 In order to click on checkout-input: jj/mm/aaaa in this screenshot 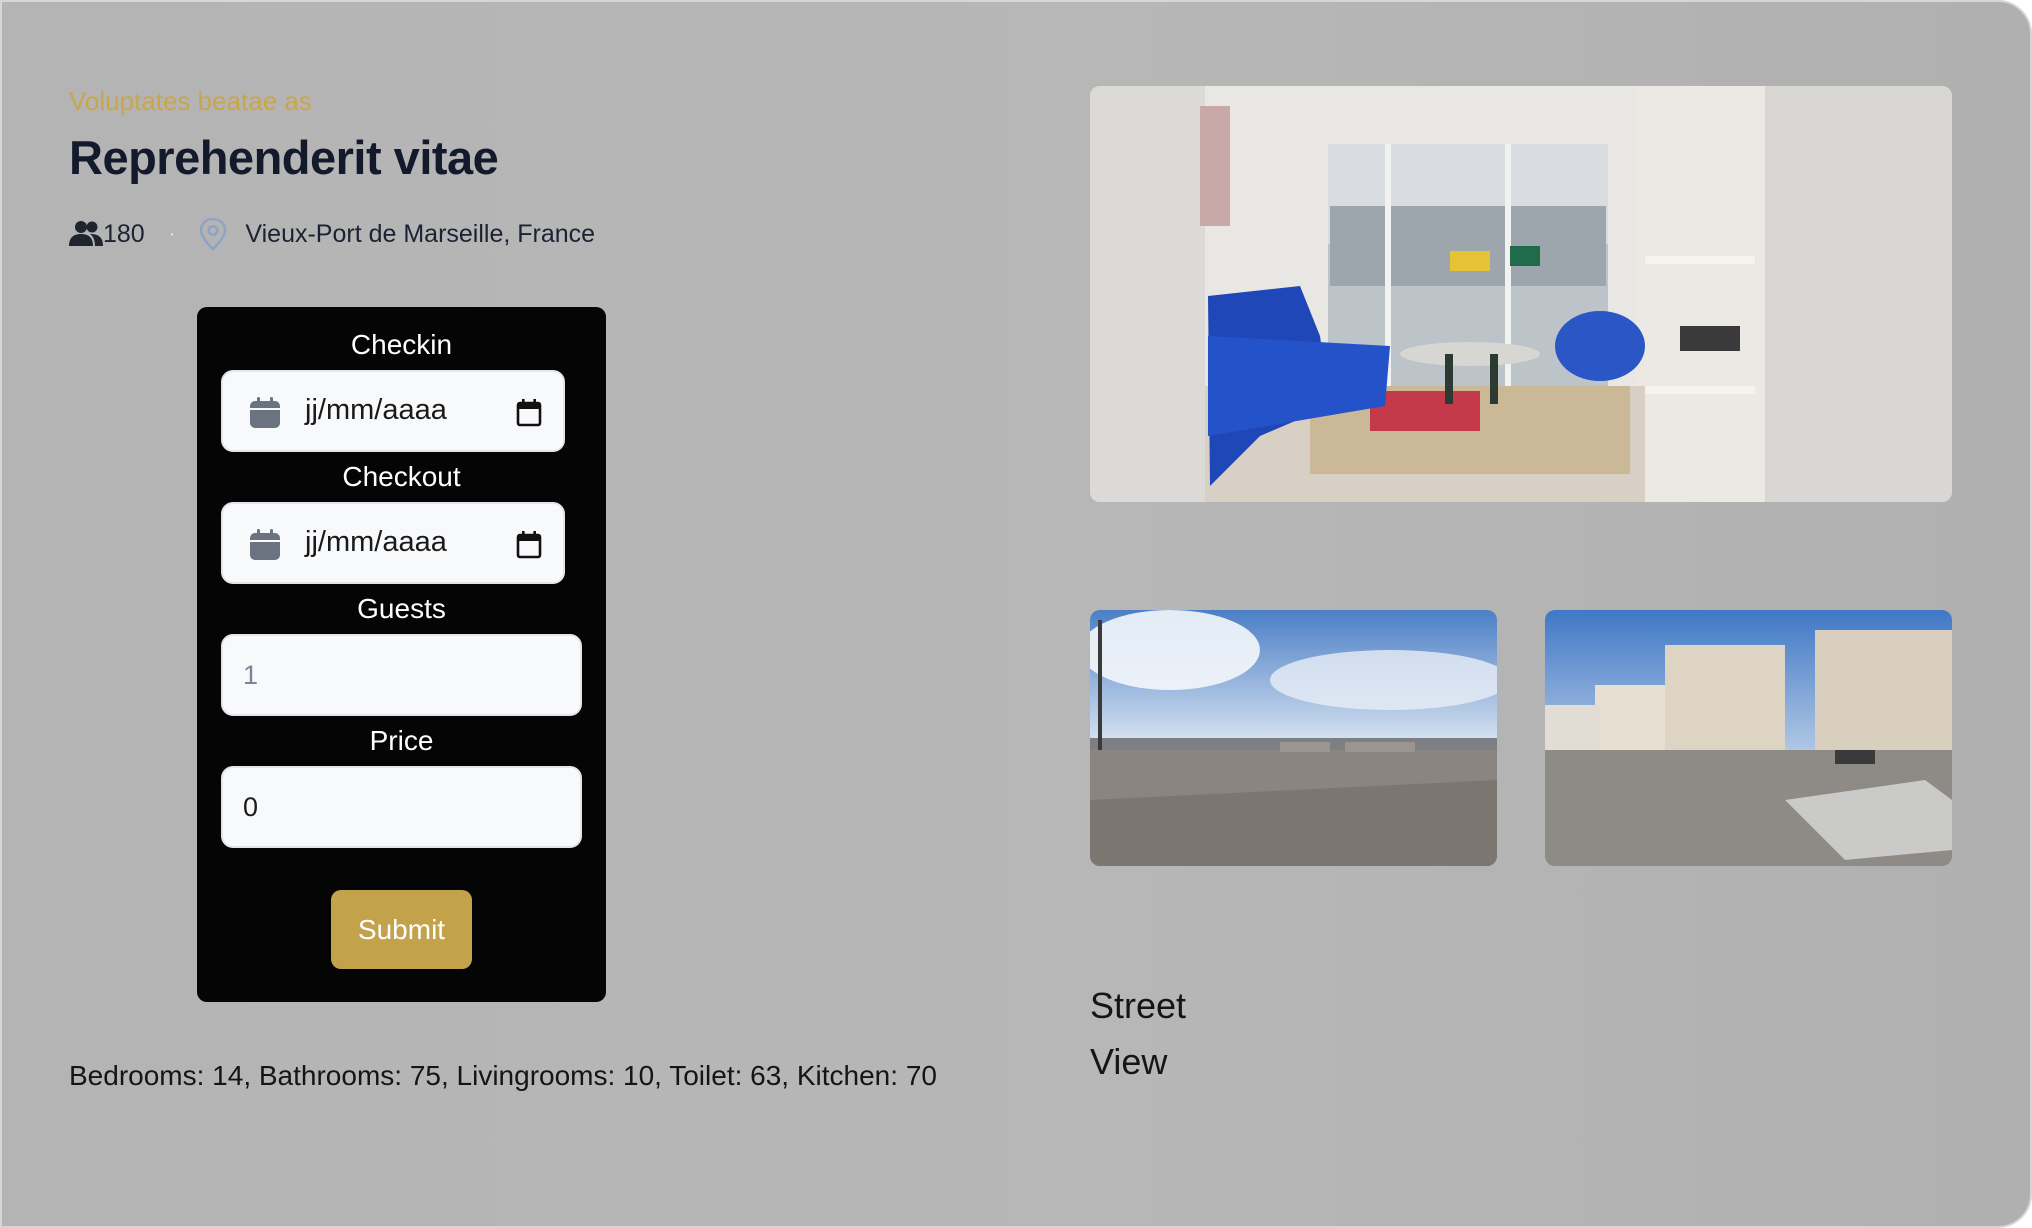, I will do `click(393, 543)`.